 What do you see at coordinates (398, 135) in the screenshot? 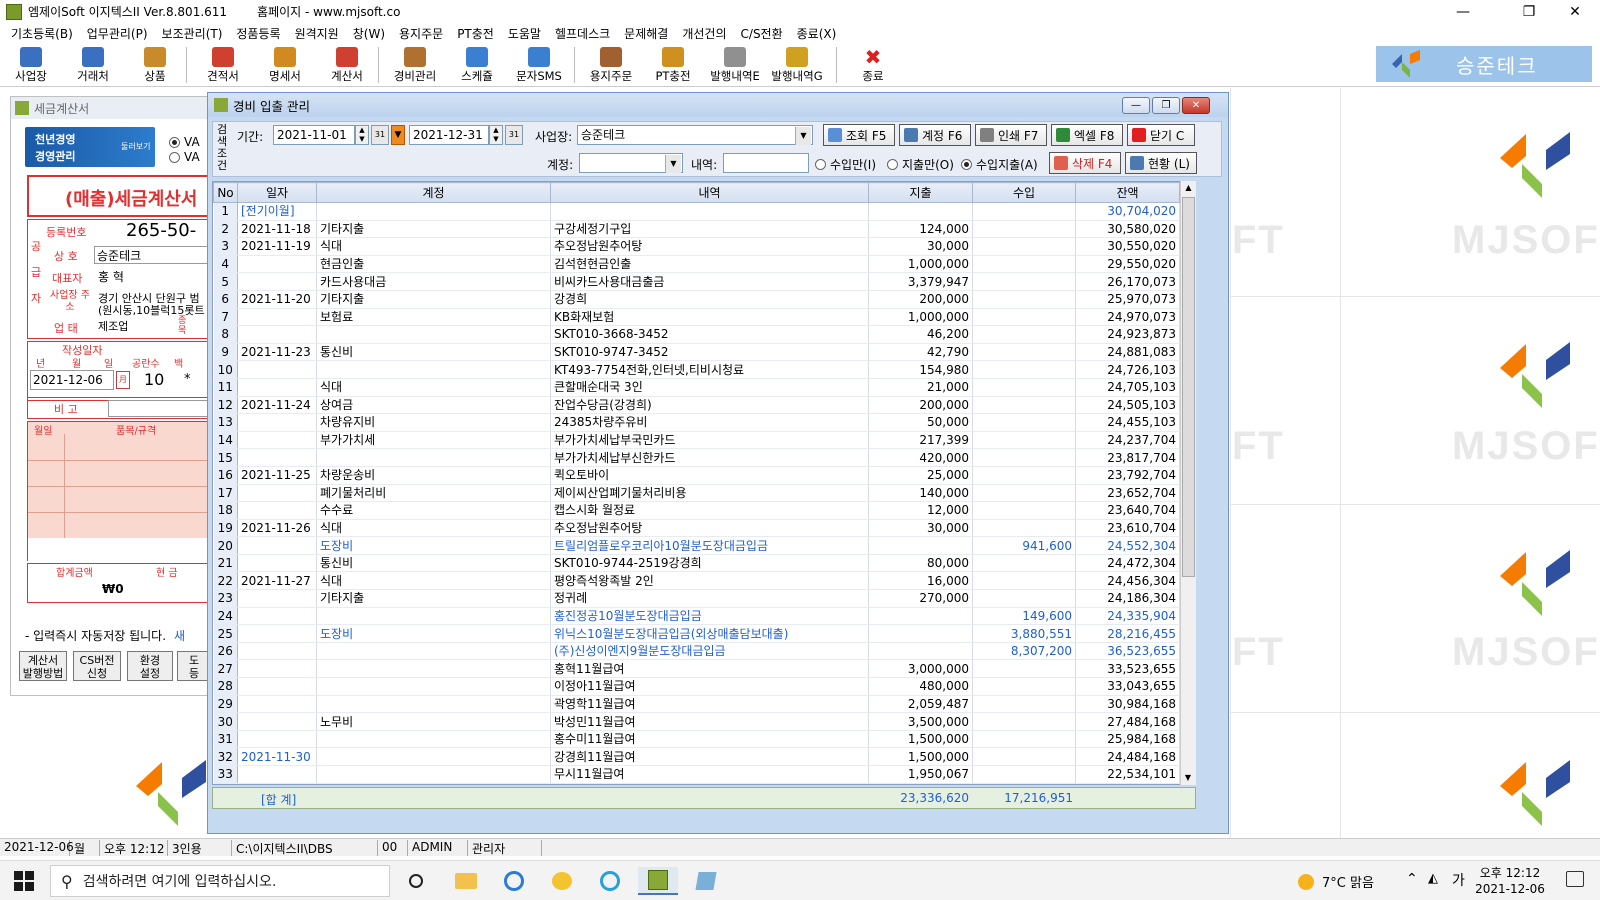
I see `period-dropdown-icon: ▼` at bounding box center [398, 135].